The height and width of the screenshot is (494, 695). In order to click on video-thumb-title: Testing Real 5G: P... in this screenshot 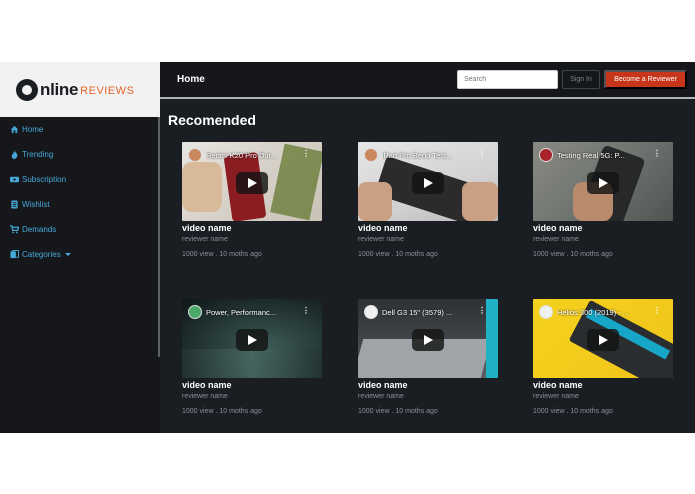, I will do `click(591, 155)`.